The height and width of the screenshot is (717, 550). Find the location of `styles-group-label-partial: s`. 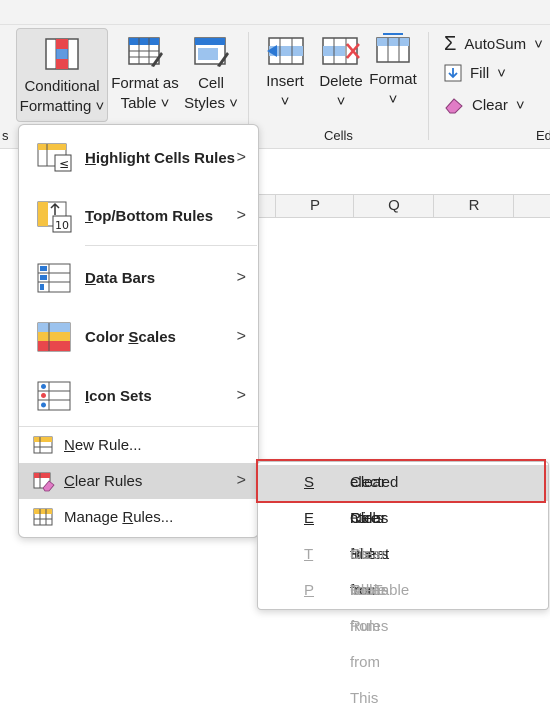

styles-group-label-partial: s is located at coordinates (5, 135).